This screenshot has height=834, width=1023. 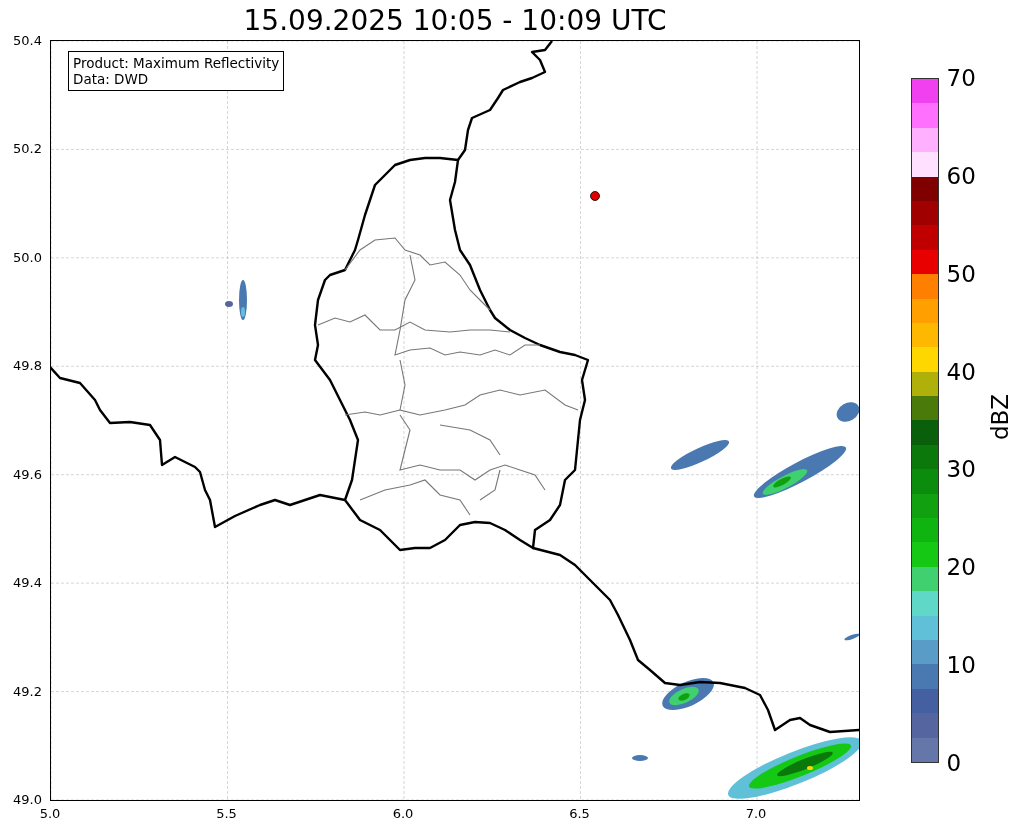 What do you see at coordinates (455, 20) in the screenshot?
I see `chart-title: 15.09.2025 10:05 - 10:09 UTC` at bounding box center [455, 20].